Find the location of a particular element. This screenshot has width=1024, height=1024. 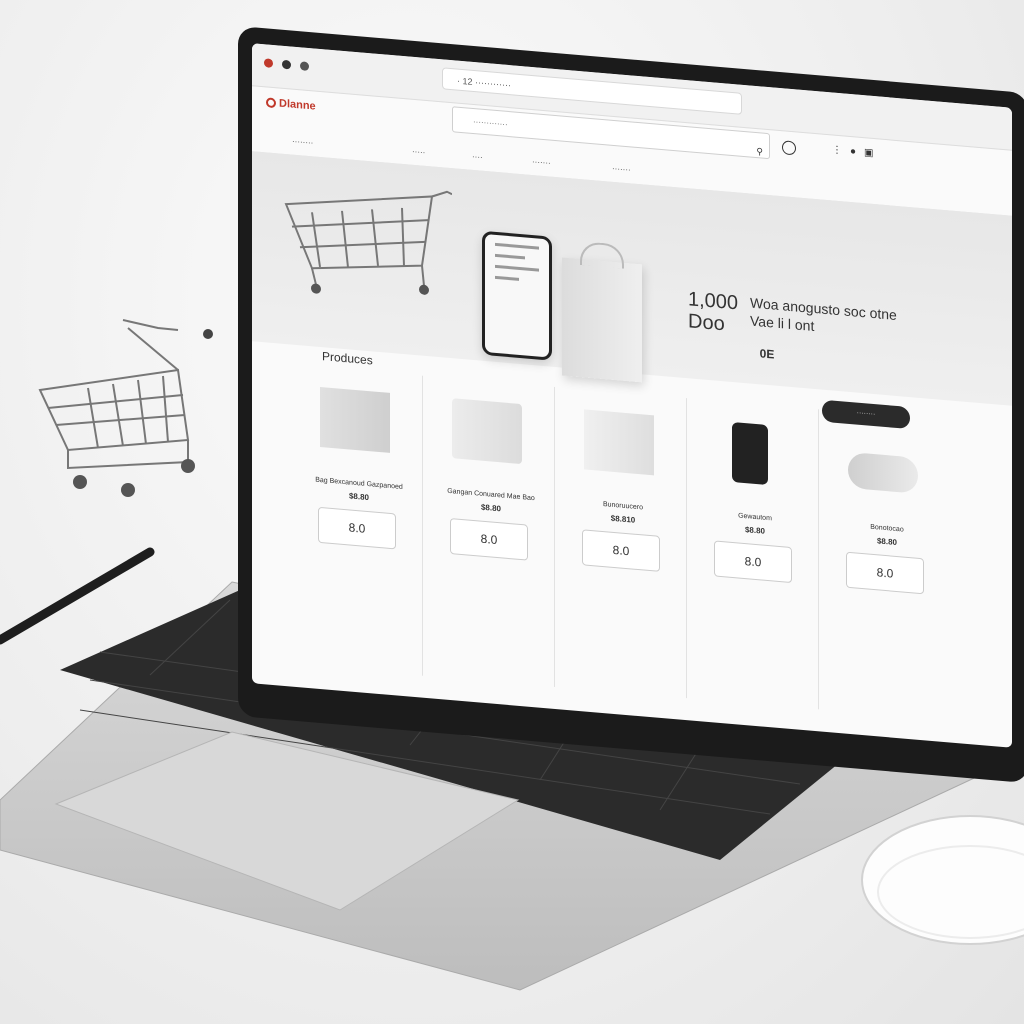

product-card: Gewautom $8.80 8.0 is located at coordinates (753, 554).